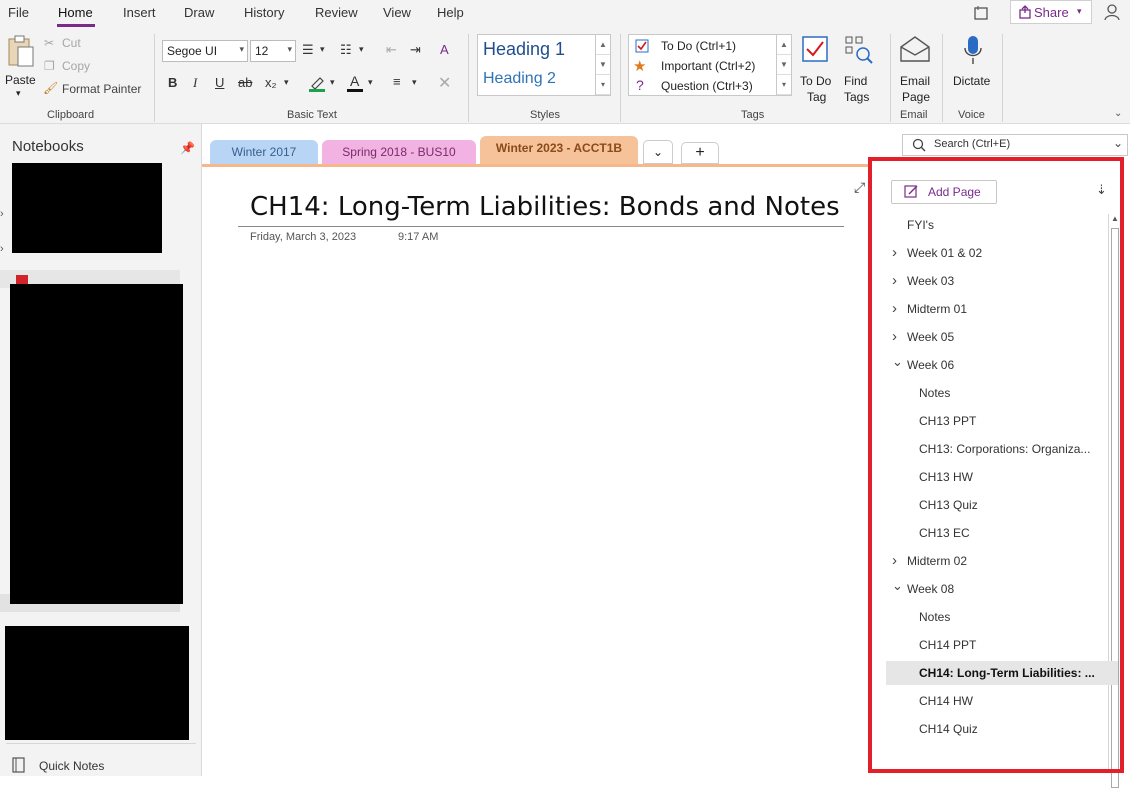  Describe the element at coordinates (1118, 113) in the screenshot. I see `collapse-ribbon-icon: ⌄` at that location.